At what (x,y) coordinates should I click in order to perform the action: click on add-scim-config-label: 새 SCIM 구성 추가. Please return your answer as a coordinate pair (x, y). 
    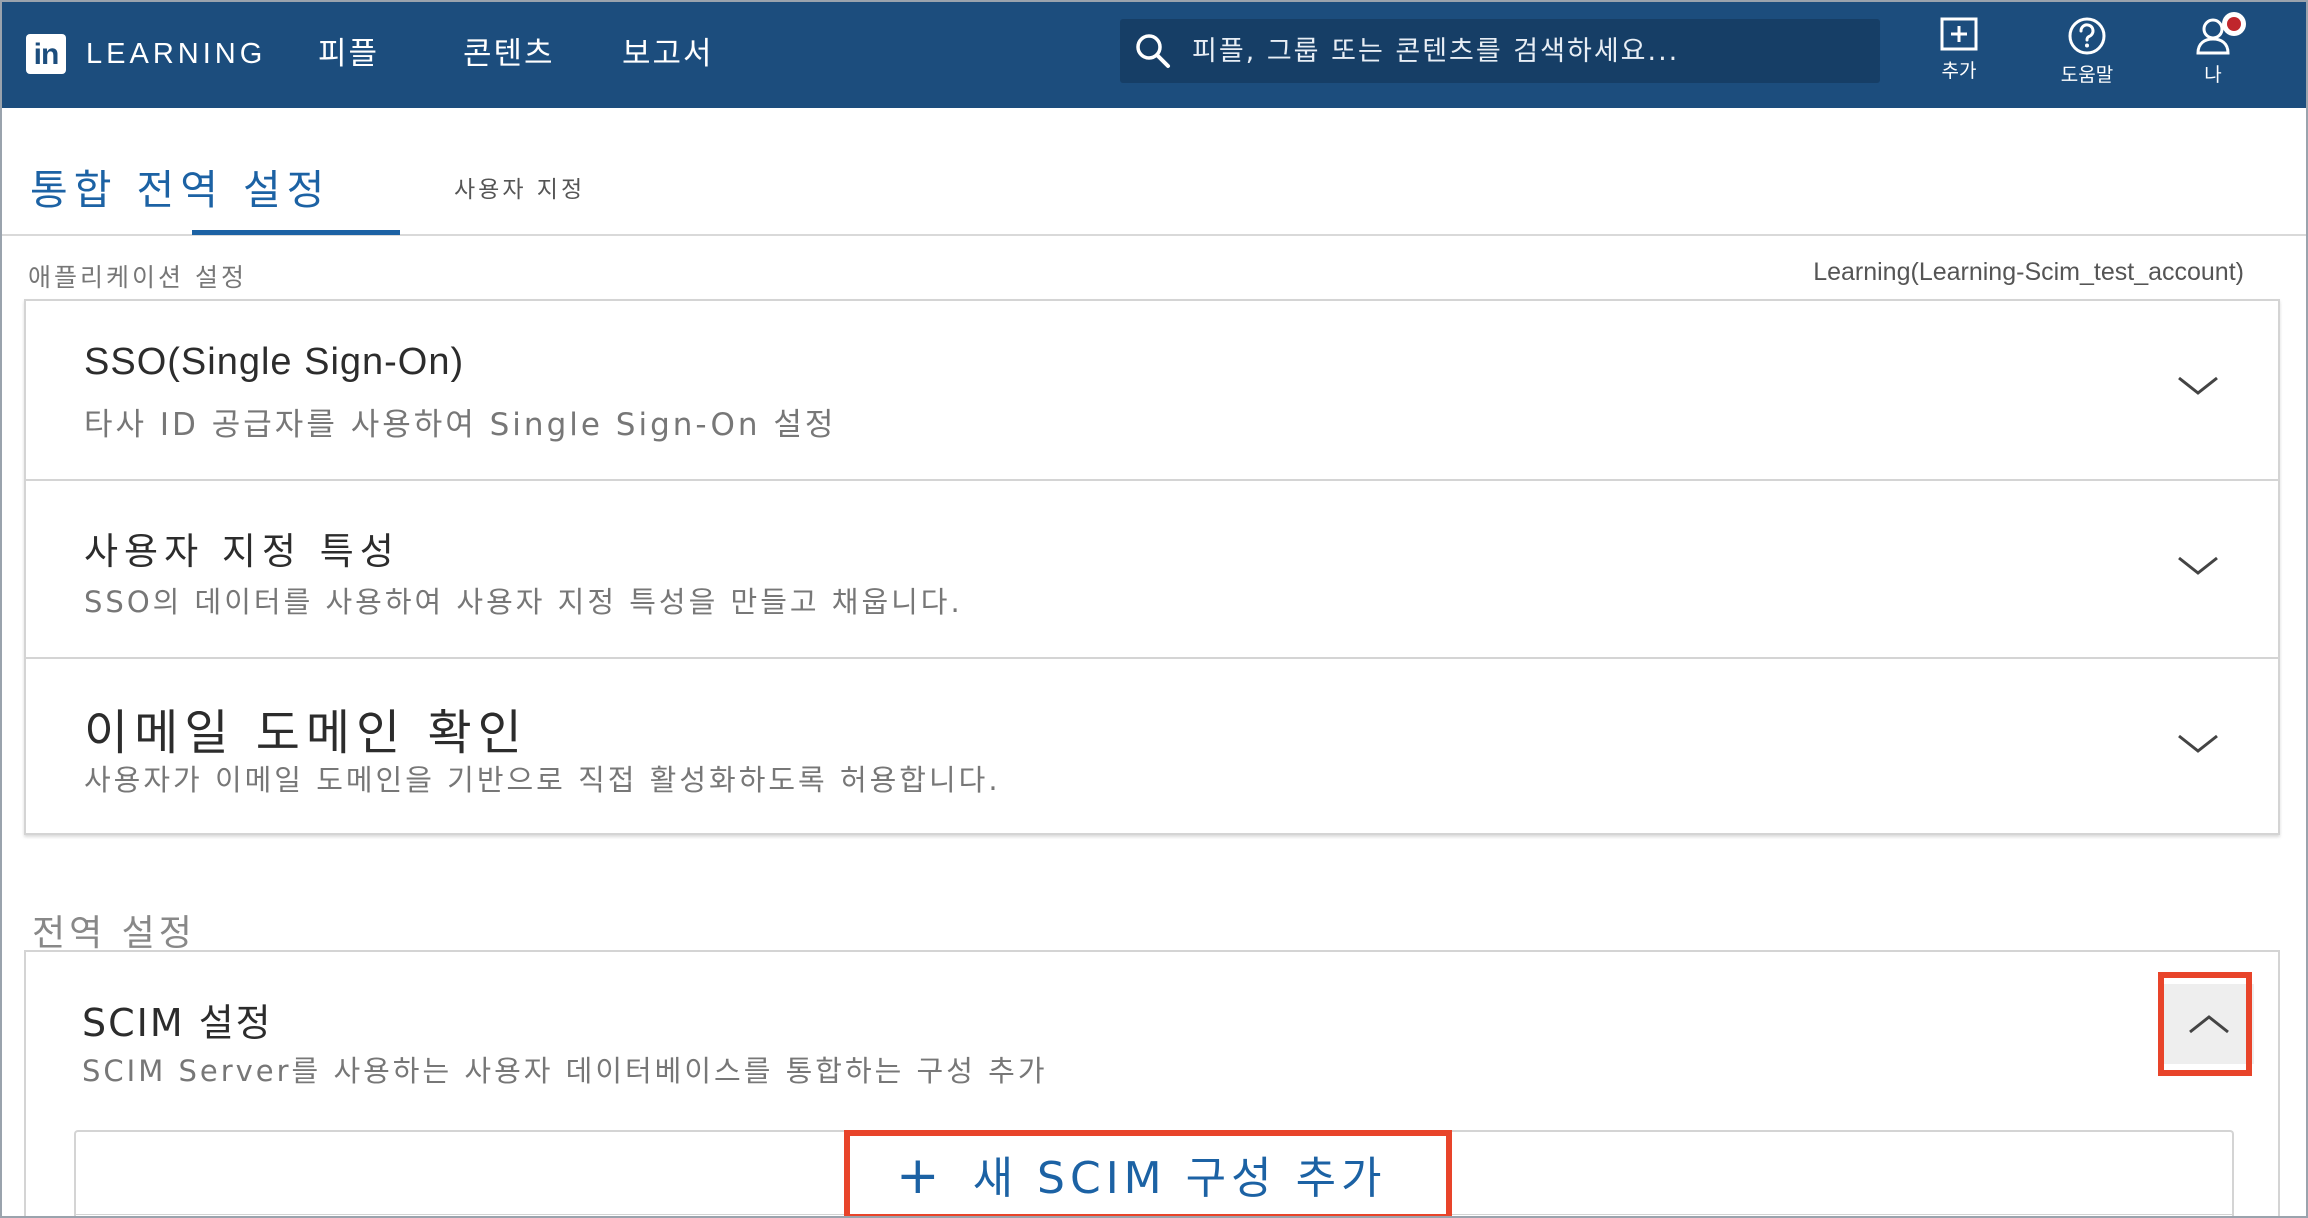
    Looking at the image, I should click on (1179, 1178).